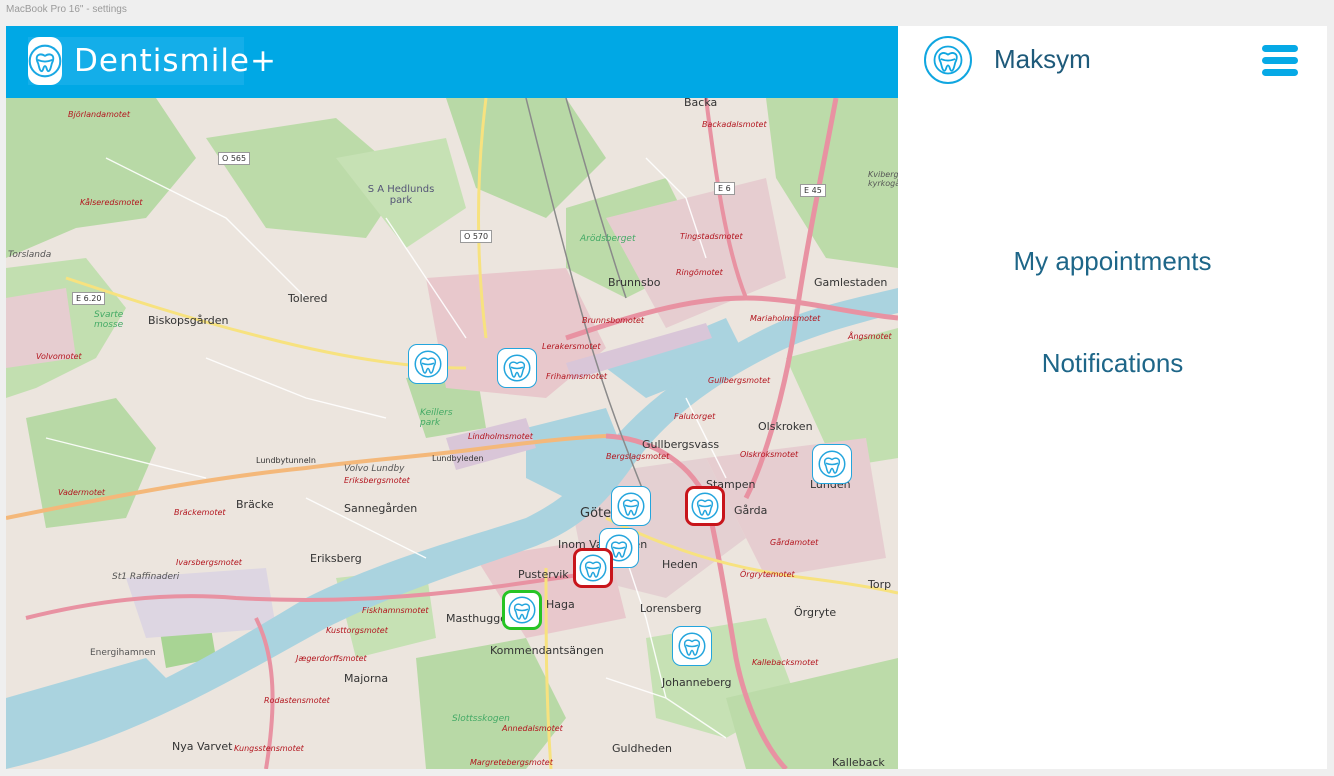 The height and width of the screenshot is (776, 1334). I want to click on map-place-label: Tolered, so click(308, 298).